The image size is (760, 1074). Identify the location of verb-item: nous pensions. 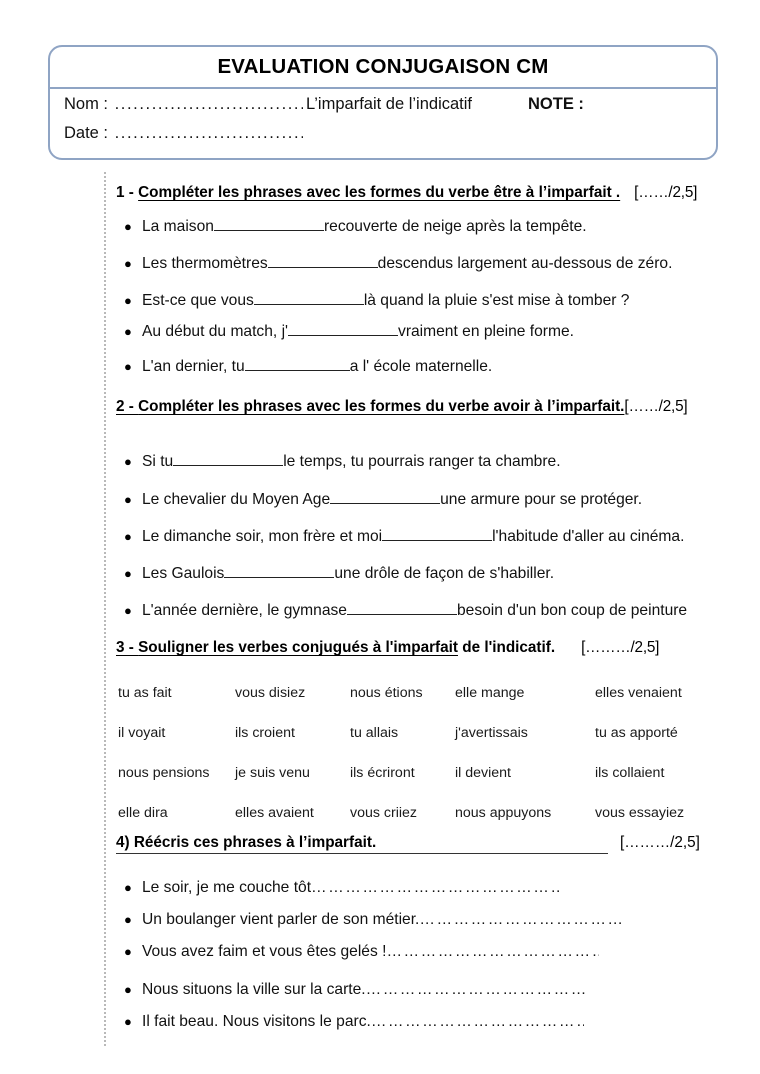
(176, 773).